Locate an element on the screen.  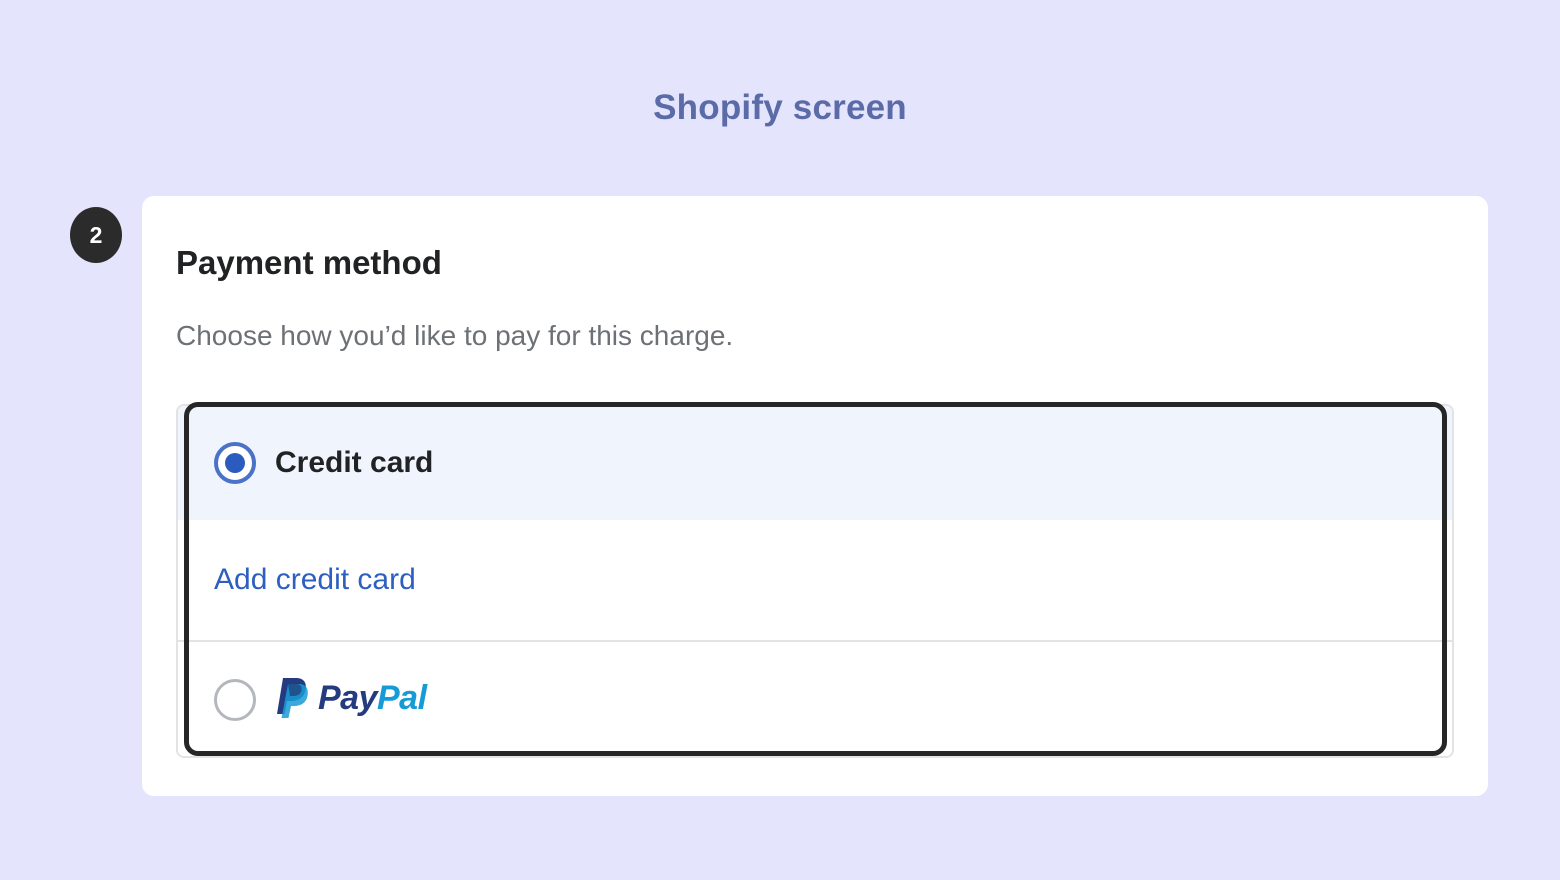
credit-card-radio is located at coordinates (235, 463).